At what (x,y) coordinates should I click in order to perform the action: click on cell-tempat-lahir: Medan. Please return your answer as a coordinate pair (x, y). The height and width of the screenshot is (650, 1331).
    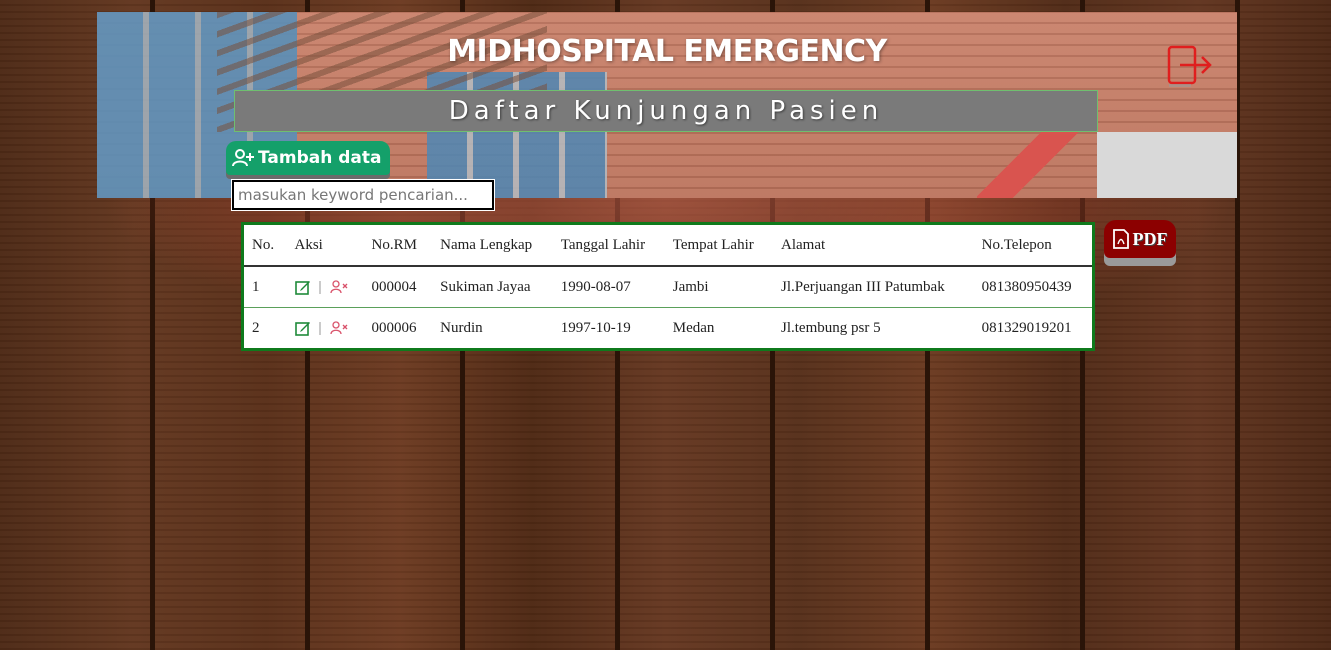
    Looking at the image, I should click on (718, 327).